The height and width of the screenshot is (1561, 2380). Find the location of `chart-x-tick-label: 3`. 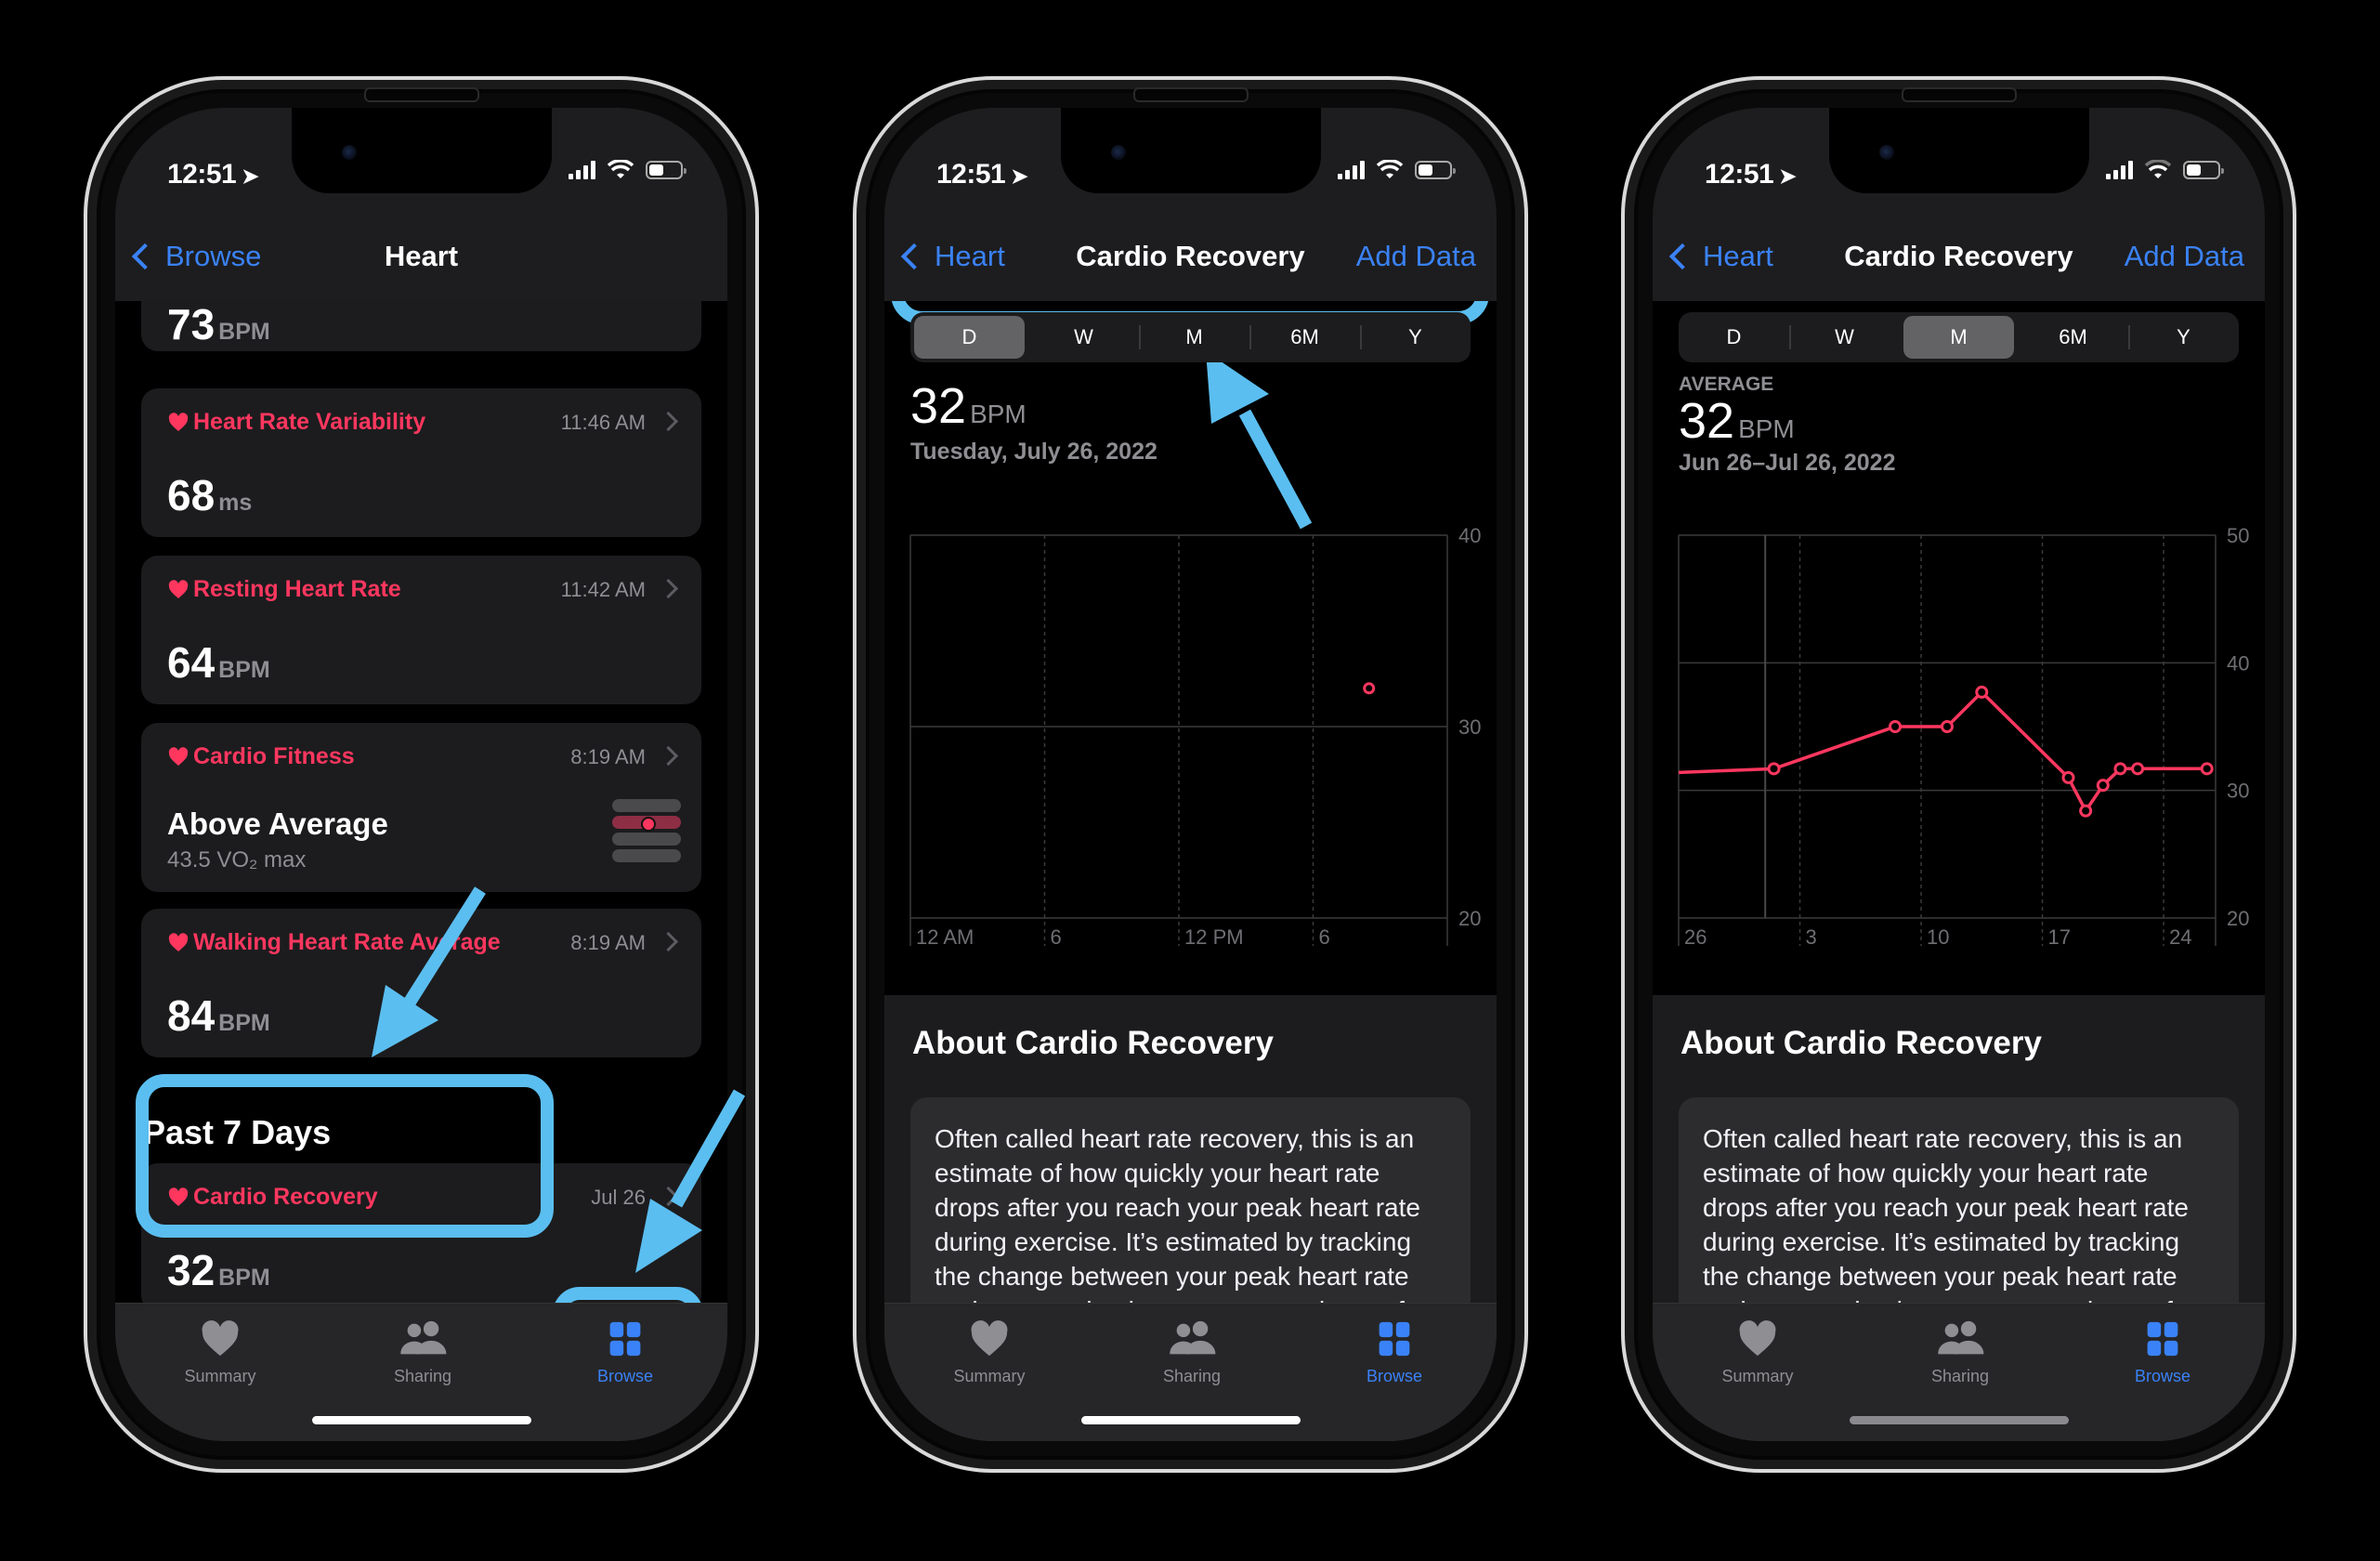

chart-x-tick-label: 3 is located at coordinates (1811, 937).